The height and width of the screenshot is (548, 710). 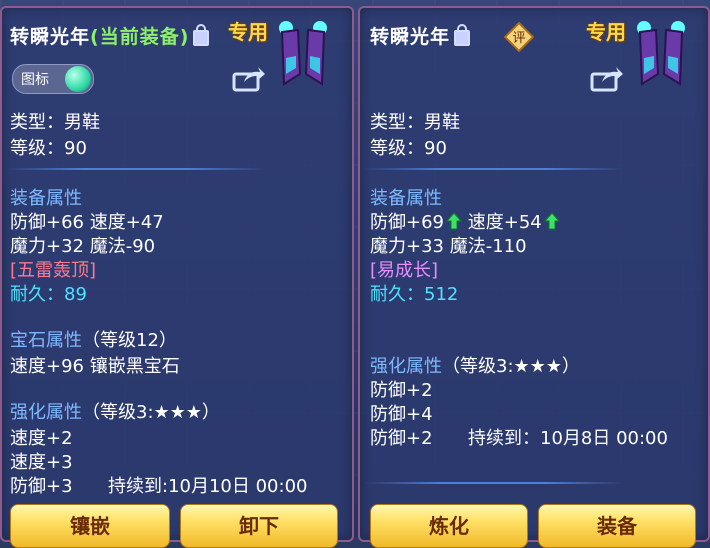 What do you see at coordinates (41, 462) in the screenshot?
I see `enhance-stat: 速度+3` at bounding box center [41, 462].